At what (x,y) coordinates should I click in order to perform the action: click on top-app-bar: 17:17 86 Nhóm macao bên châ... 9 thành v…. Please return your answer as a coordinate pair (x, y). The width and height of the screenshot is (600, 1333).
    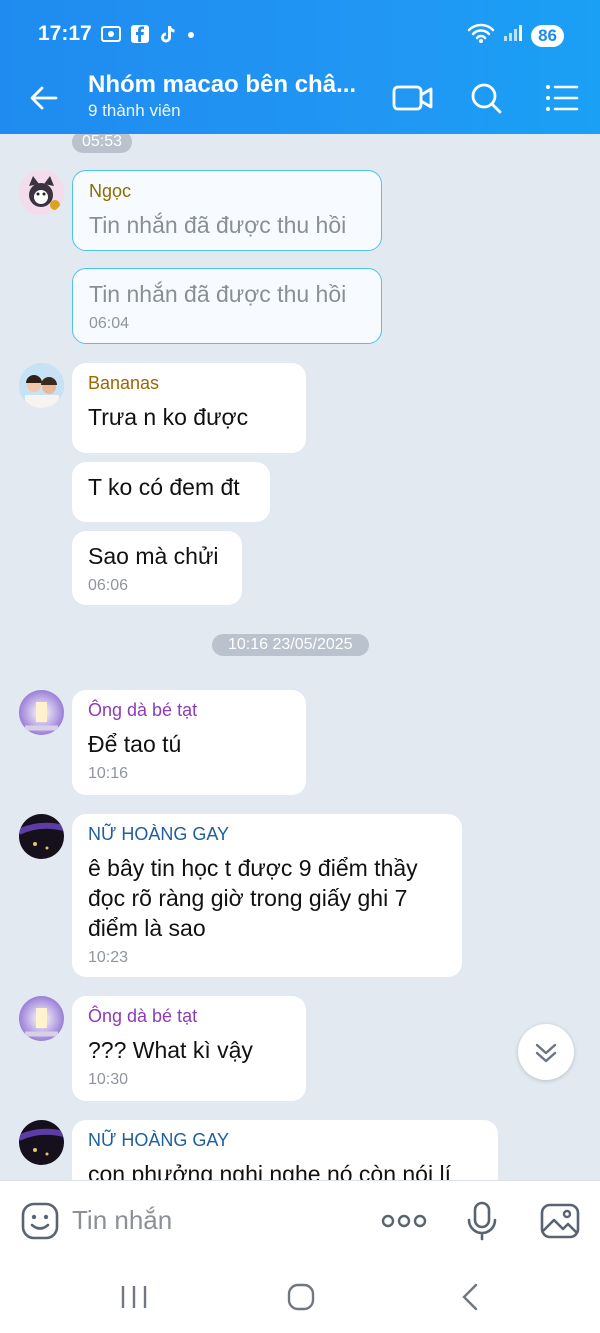
    Looking at the image, I should click on (300, 67).